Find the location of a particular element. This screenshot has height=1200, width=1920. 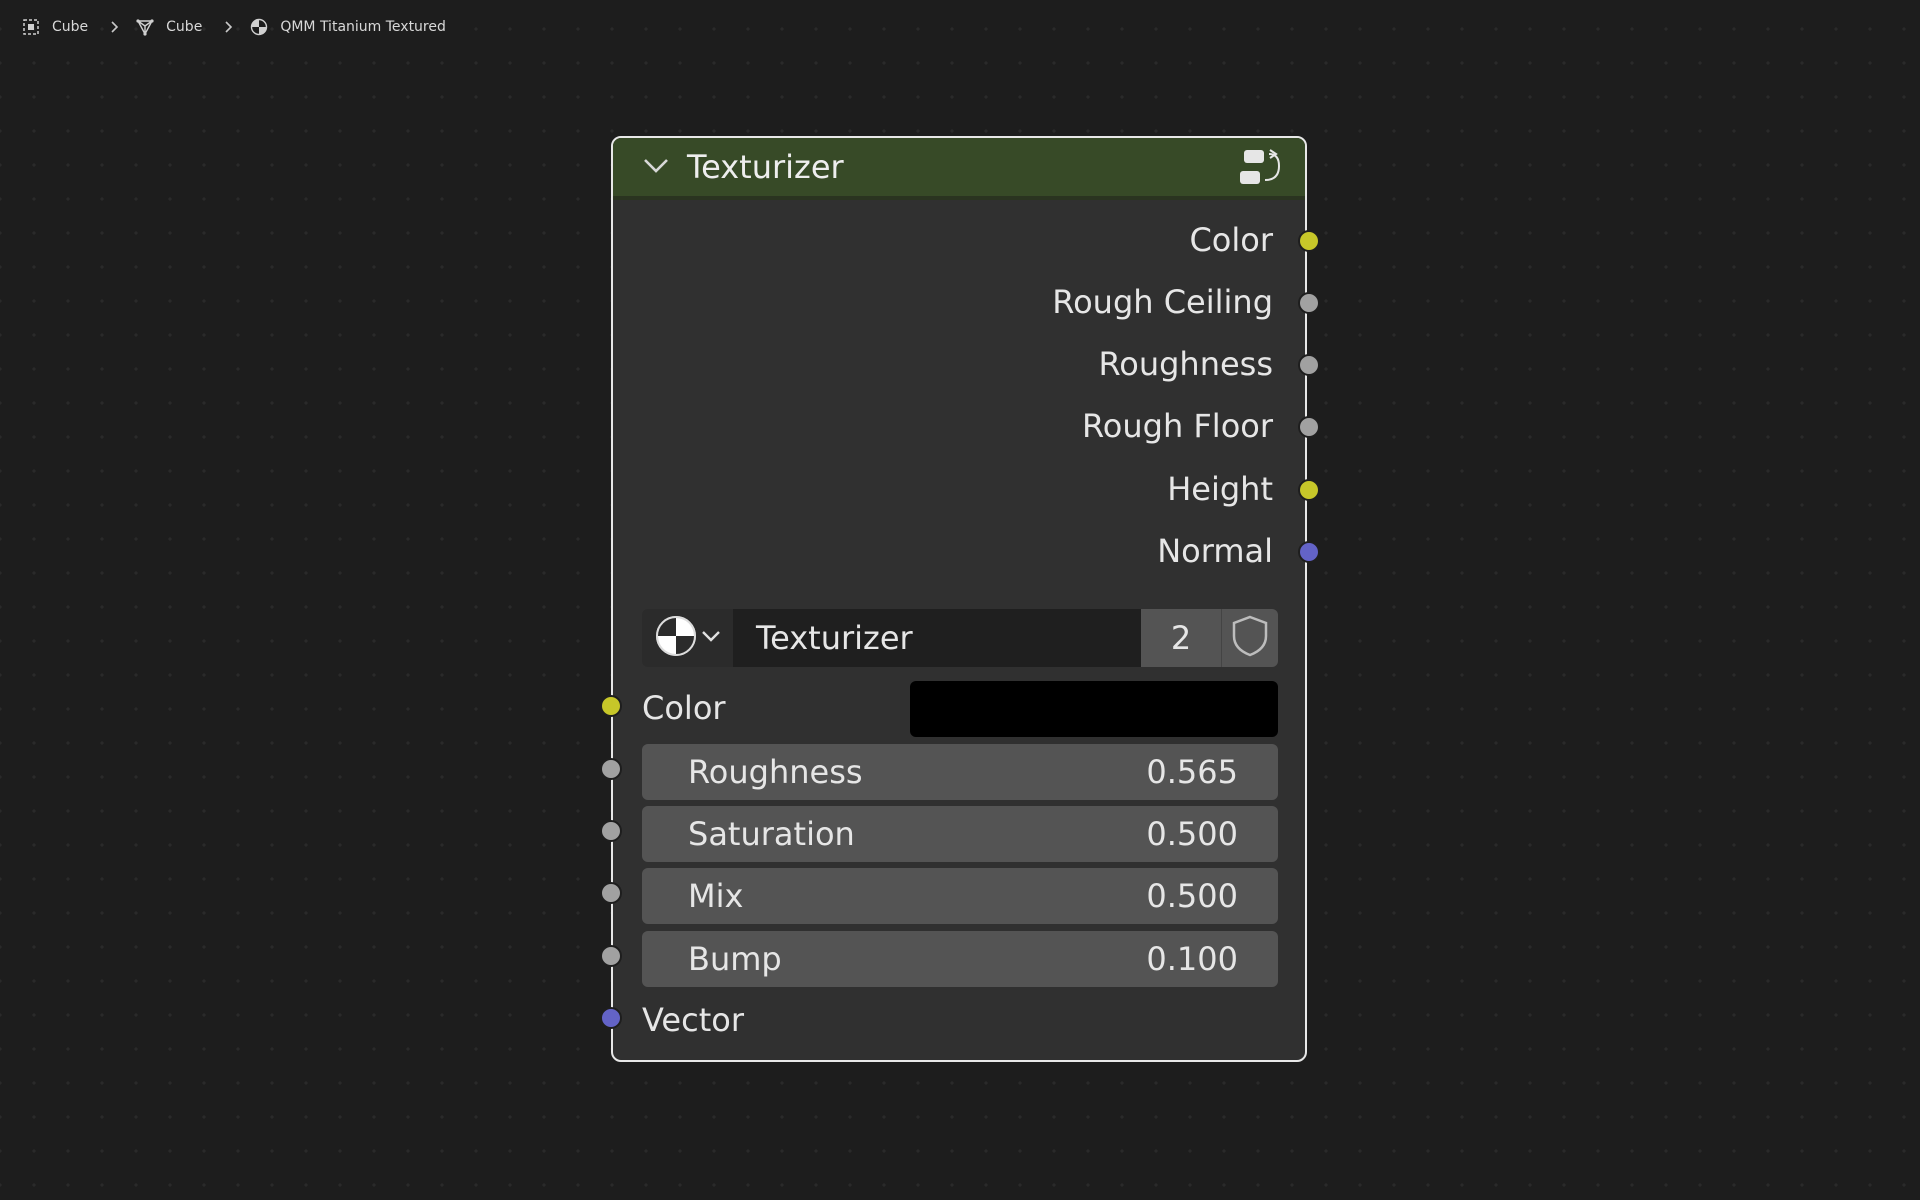

browse-node-group-button is located at coordinates (688, 638).